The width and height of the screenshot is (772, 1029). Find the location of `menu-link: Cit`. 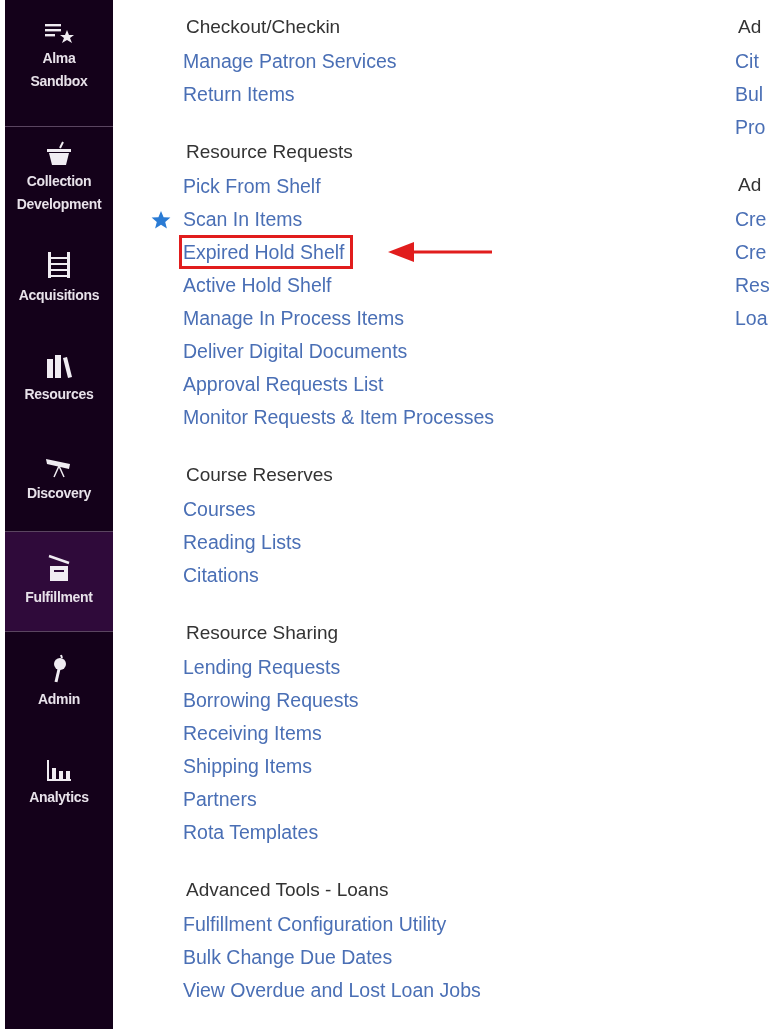

menu-link: Cit is located at coordinates (747, 60).